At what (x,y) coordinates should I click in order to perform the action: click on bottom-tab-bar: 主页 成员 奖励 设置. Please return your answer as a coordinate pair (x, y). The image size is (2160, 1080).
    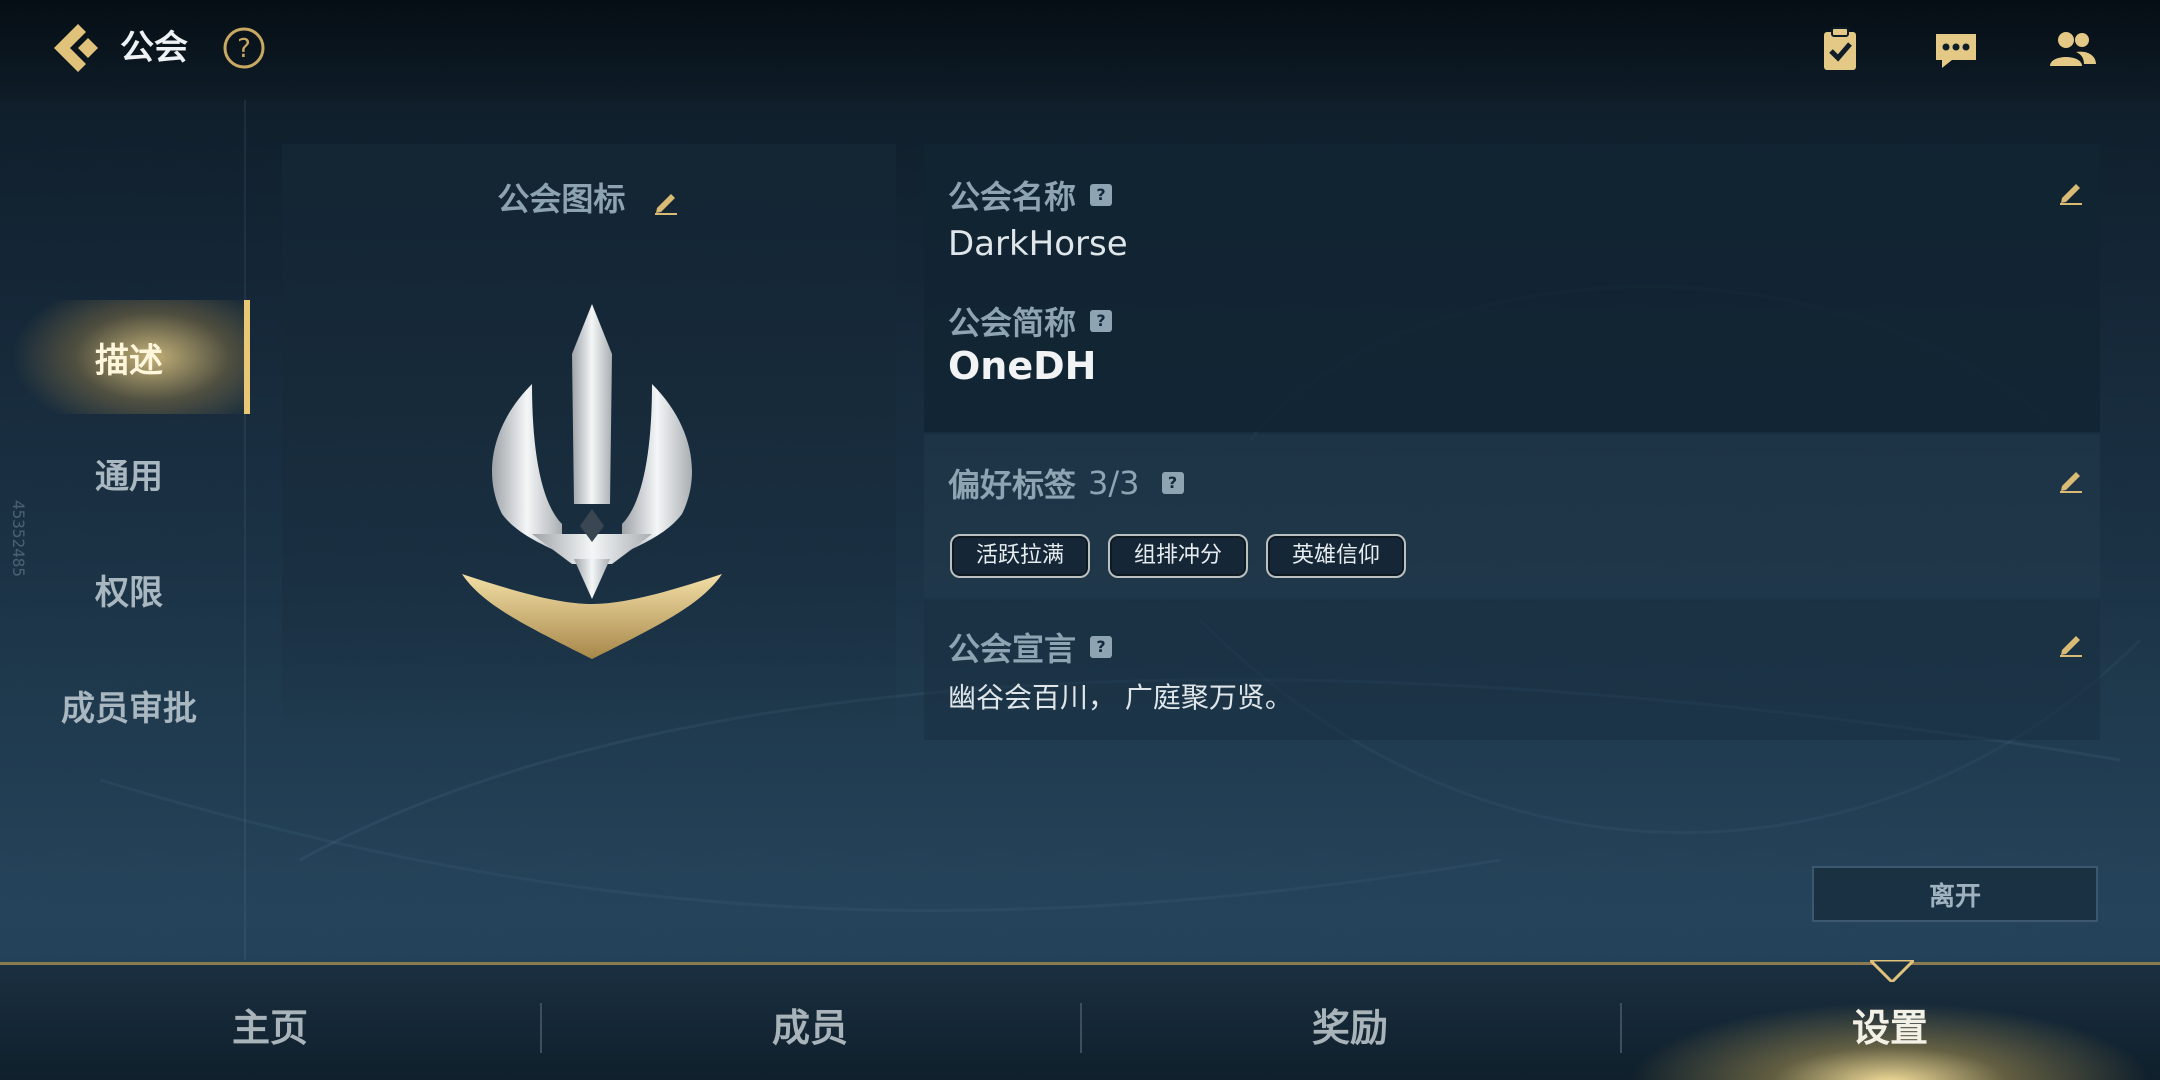
    Looking at the image, I should click on (1080, 1021).